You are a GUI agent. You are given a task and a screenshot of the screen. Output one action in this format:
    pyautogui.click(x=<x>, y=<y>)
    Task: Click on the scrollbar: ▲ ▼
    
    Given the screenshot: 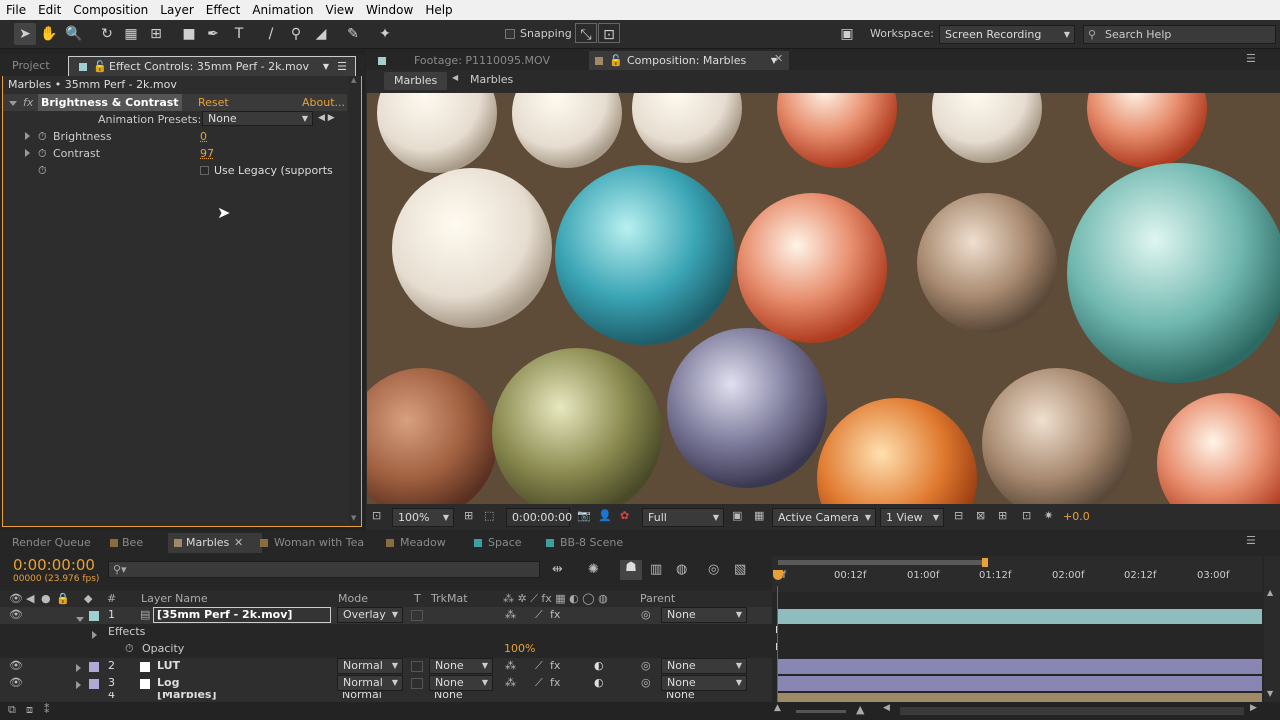 What is the action you would take?
    pyautogui.click(x=355, y=301)
    